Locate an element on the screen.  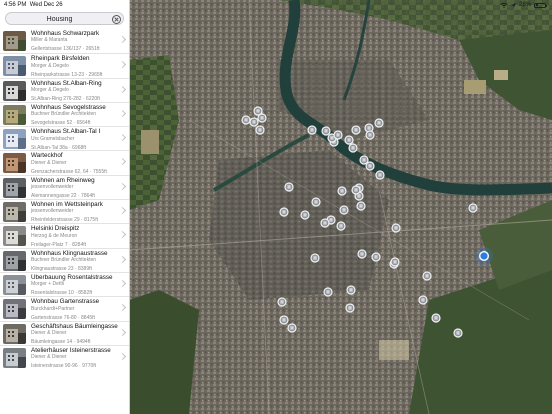
item-architect: Burckhardt+Partner is located at coordinates (53, 308).